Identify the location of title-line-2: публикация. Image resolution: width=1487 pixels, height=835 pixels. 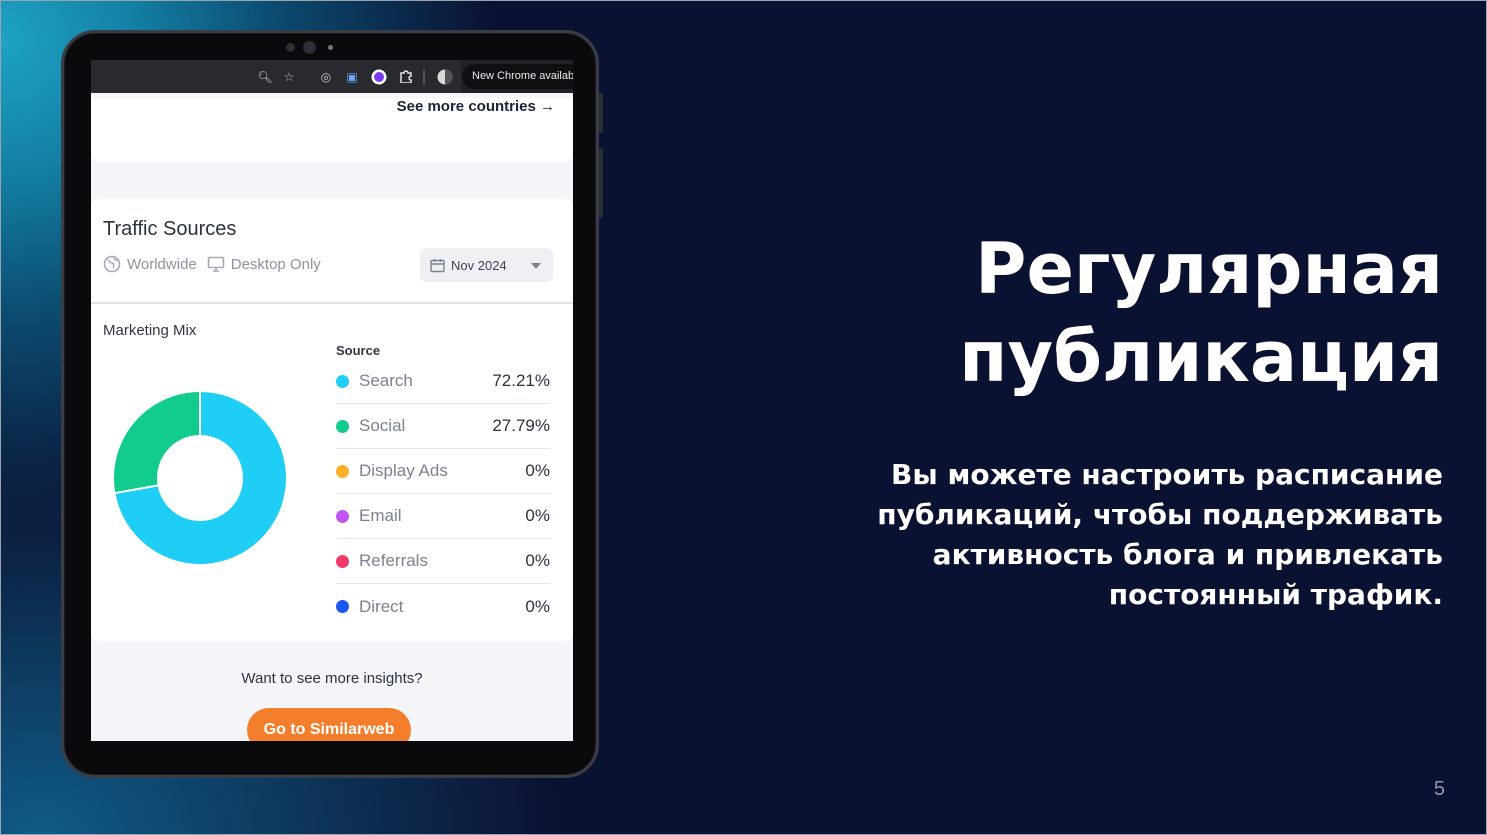
(1201, 357).